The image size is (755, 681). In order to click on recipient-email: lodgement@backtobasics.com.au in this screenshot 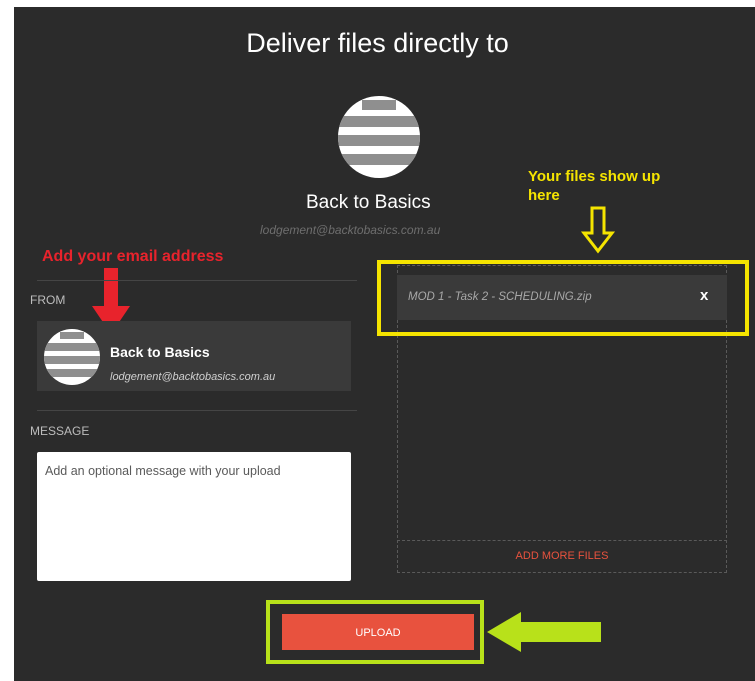, I will do `click(350, 230)`.